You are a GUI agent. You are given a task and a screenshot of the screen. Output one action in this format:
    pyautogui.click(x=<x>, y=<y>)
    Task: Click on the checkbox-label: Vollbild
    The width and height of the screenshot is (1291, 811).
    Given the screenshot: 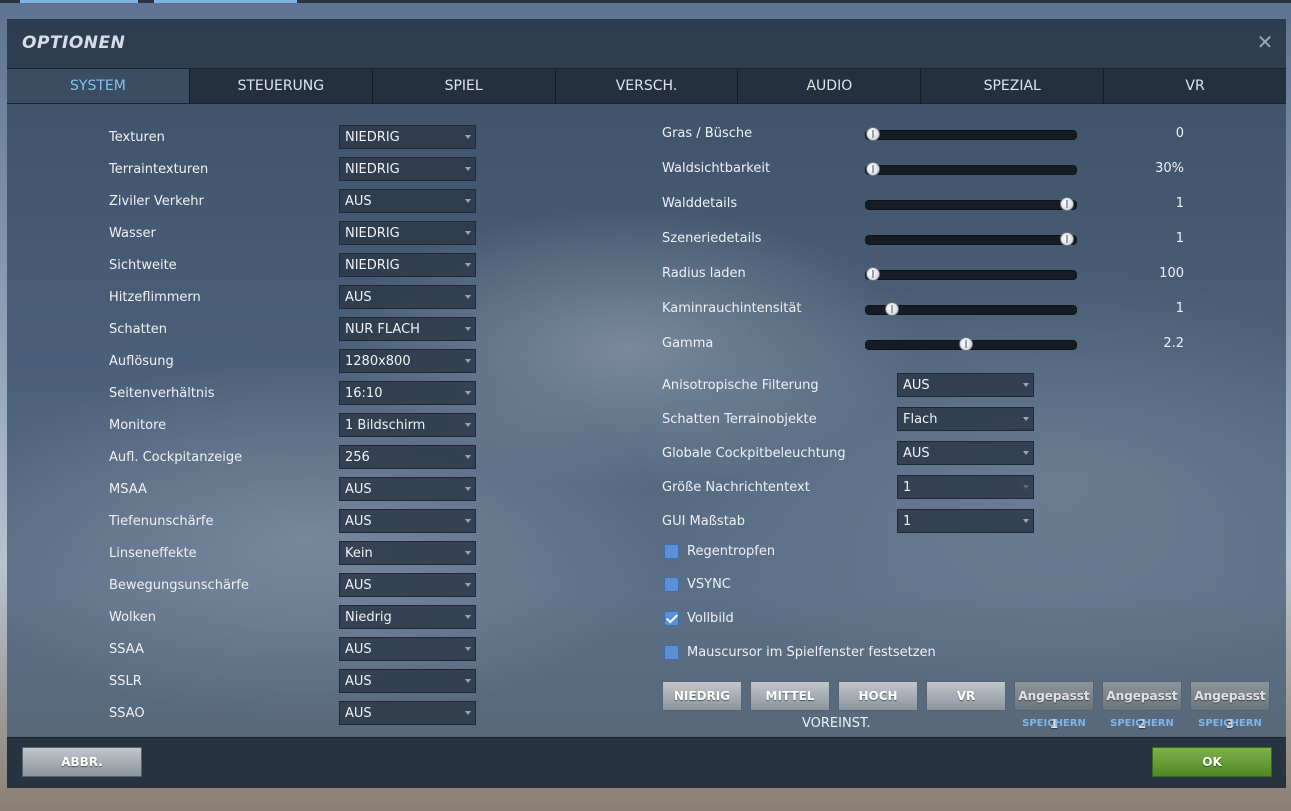 What is the action you would take?
    pyautogui.click(x=710, y=618)
    